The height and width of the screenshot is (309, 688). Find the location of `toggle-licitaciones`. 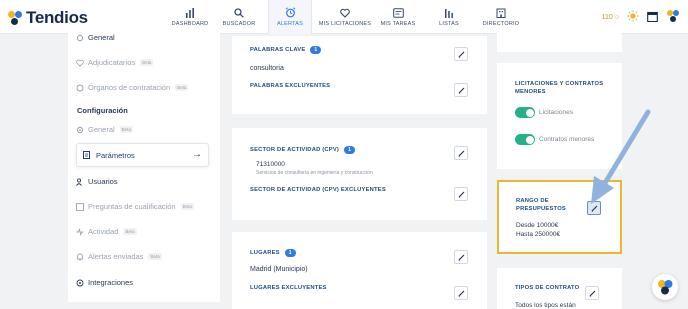

toggle-licitaciones is located at coordinates (525, 112).